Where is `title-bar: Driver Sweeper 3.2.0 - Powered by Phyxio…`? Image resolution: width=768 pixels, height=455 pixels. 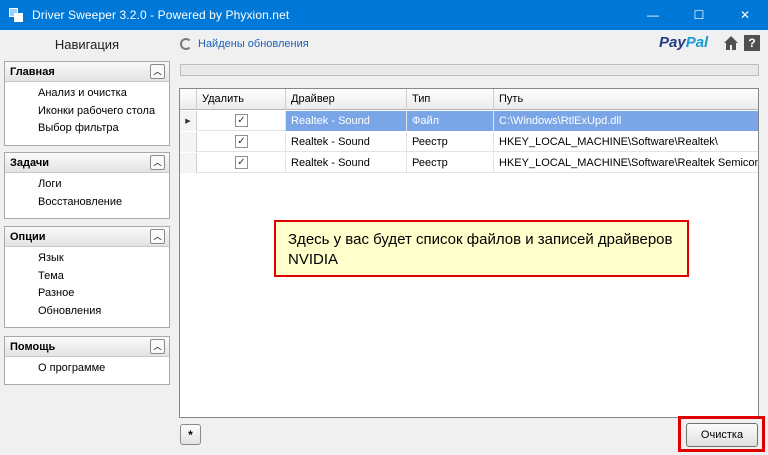
title-bar: Driver Sweeper 3.2.0 - Powered by Phyxio… is located at coordinates (384, 15).